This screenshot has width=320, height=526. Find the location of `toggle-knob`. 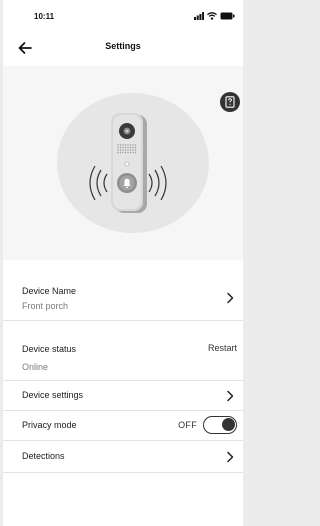

toggle-knob is located at coordinates (228, 424).